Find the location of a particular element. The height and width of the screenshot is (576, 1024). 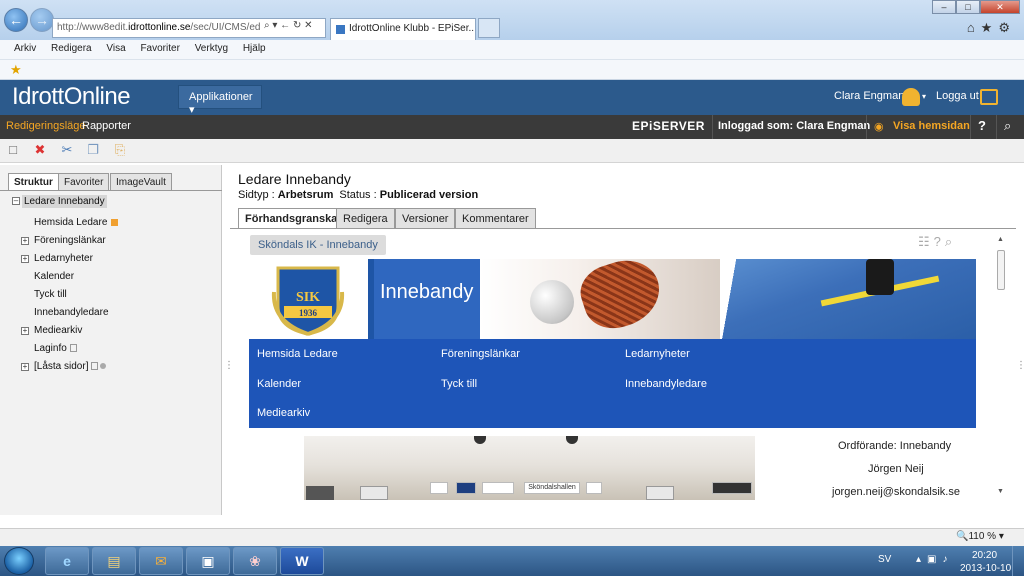

scroll-down-icon: ▼ is located at coordinates (1000, 491).